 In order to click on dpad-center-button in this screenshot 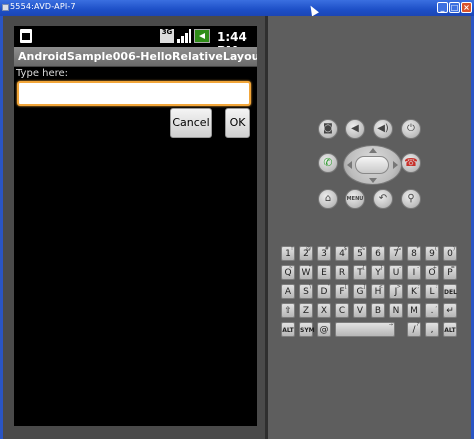, I will do `click(372, 165)`.